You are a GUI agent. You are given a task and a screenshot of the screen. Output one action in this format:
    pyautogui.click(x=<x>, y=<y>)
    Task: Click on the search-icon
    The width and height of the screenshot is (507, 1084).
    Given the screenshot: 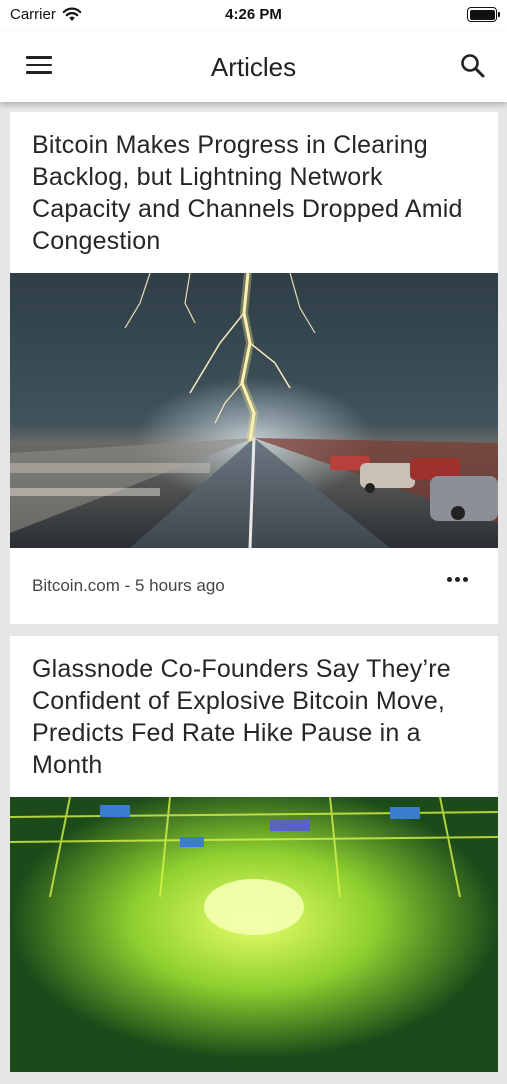 What is the action you would take?
    pyautogui.click(x=473, y=66)
    